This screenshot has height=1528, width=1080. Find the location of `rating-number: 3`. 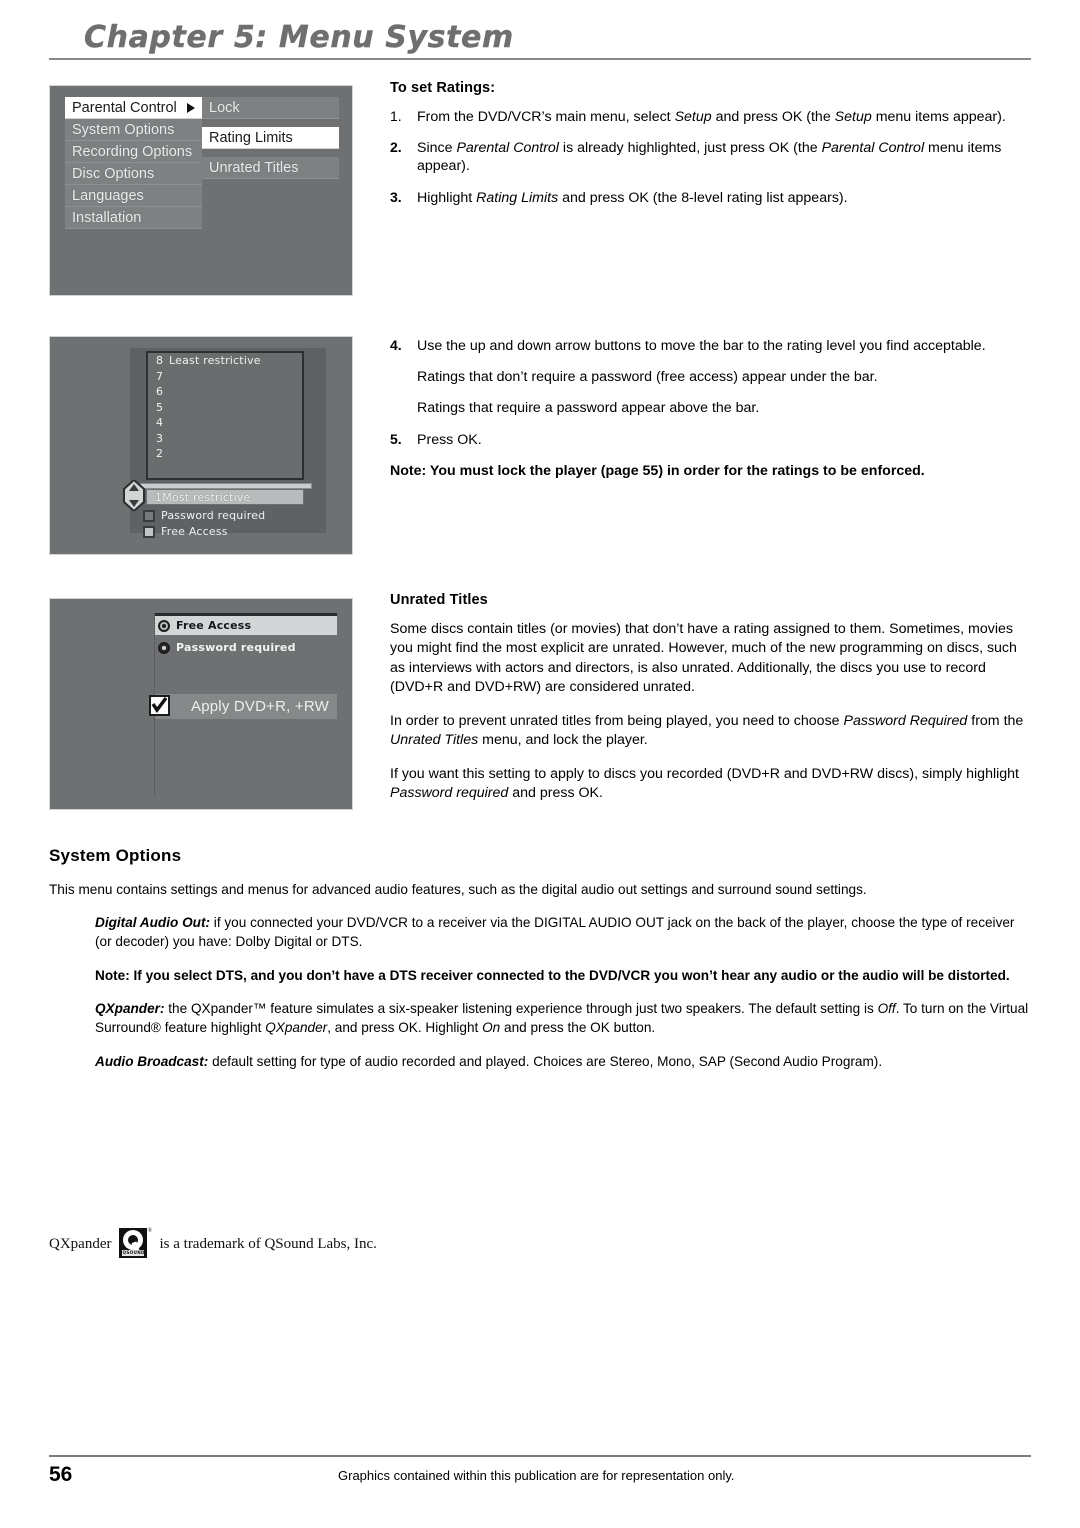

rating-number: 3 is located at coordinates (160, 438).